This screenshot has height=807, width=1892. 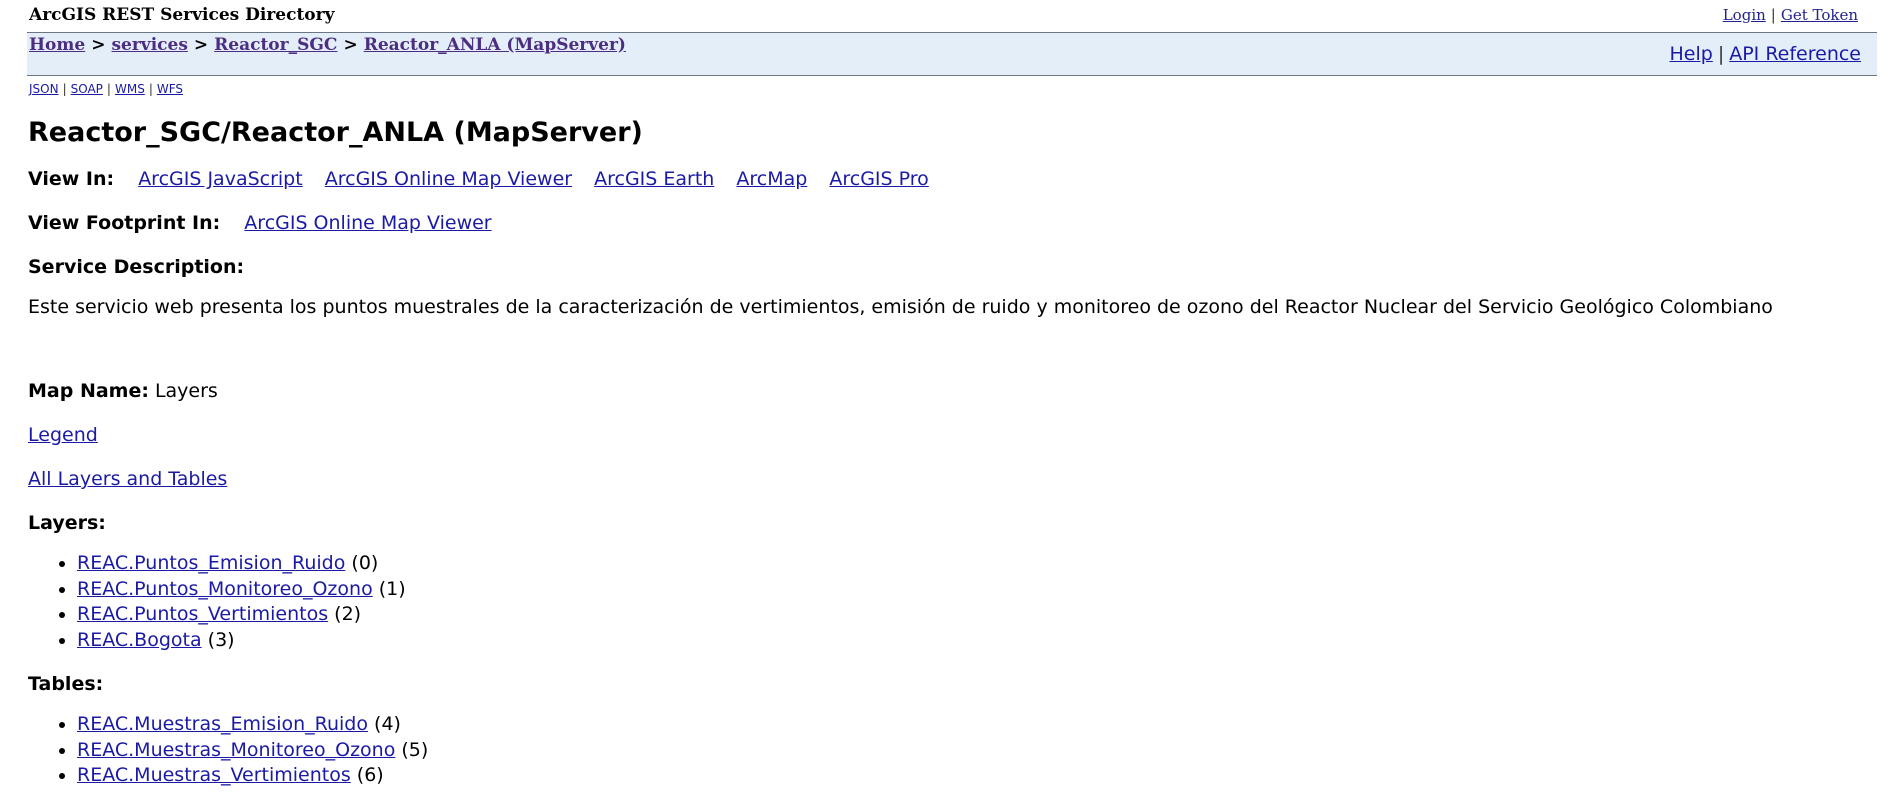 What do you see at coordinates (392, 588) in the screenshot?
I see `layer-id: (1)` at bounding box center [392, 588].